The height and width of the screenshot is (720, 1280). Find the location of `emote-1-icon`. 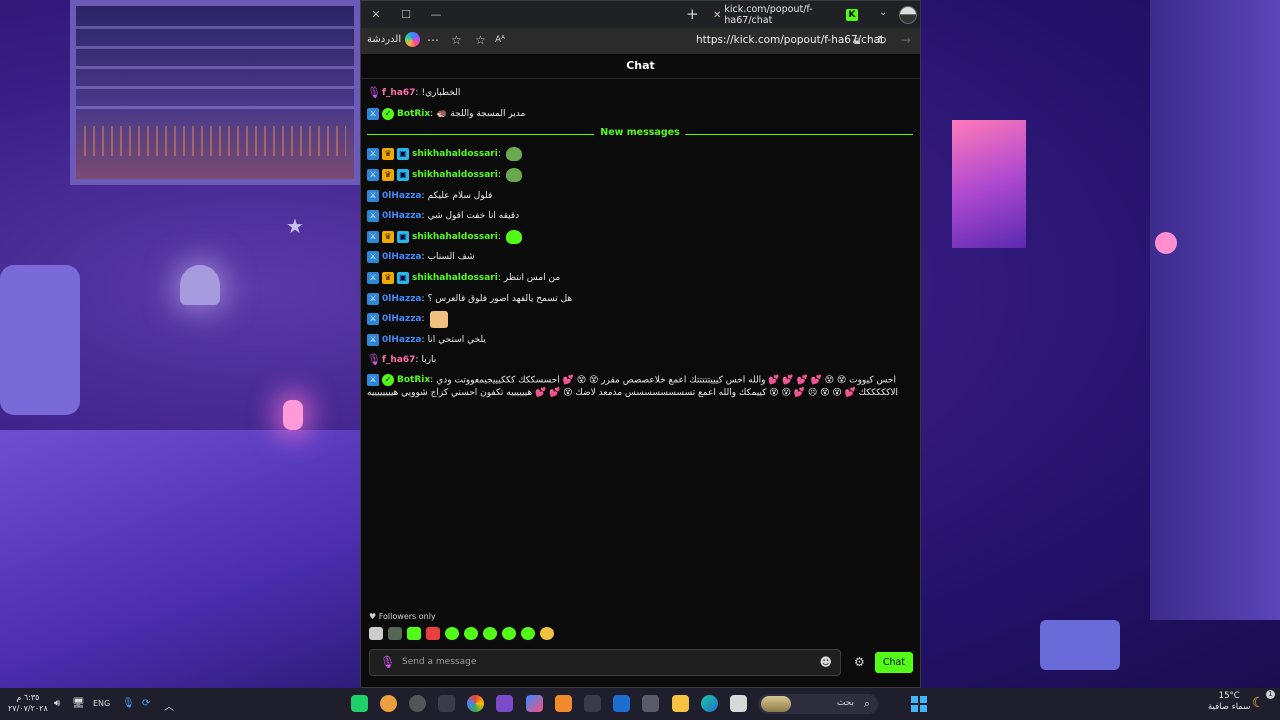

emote-1-icon is located at coordinates (376, 633).